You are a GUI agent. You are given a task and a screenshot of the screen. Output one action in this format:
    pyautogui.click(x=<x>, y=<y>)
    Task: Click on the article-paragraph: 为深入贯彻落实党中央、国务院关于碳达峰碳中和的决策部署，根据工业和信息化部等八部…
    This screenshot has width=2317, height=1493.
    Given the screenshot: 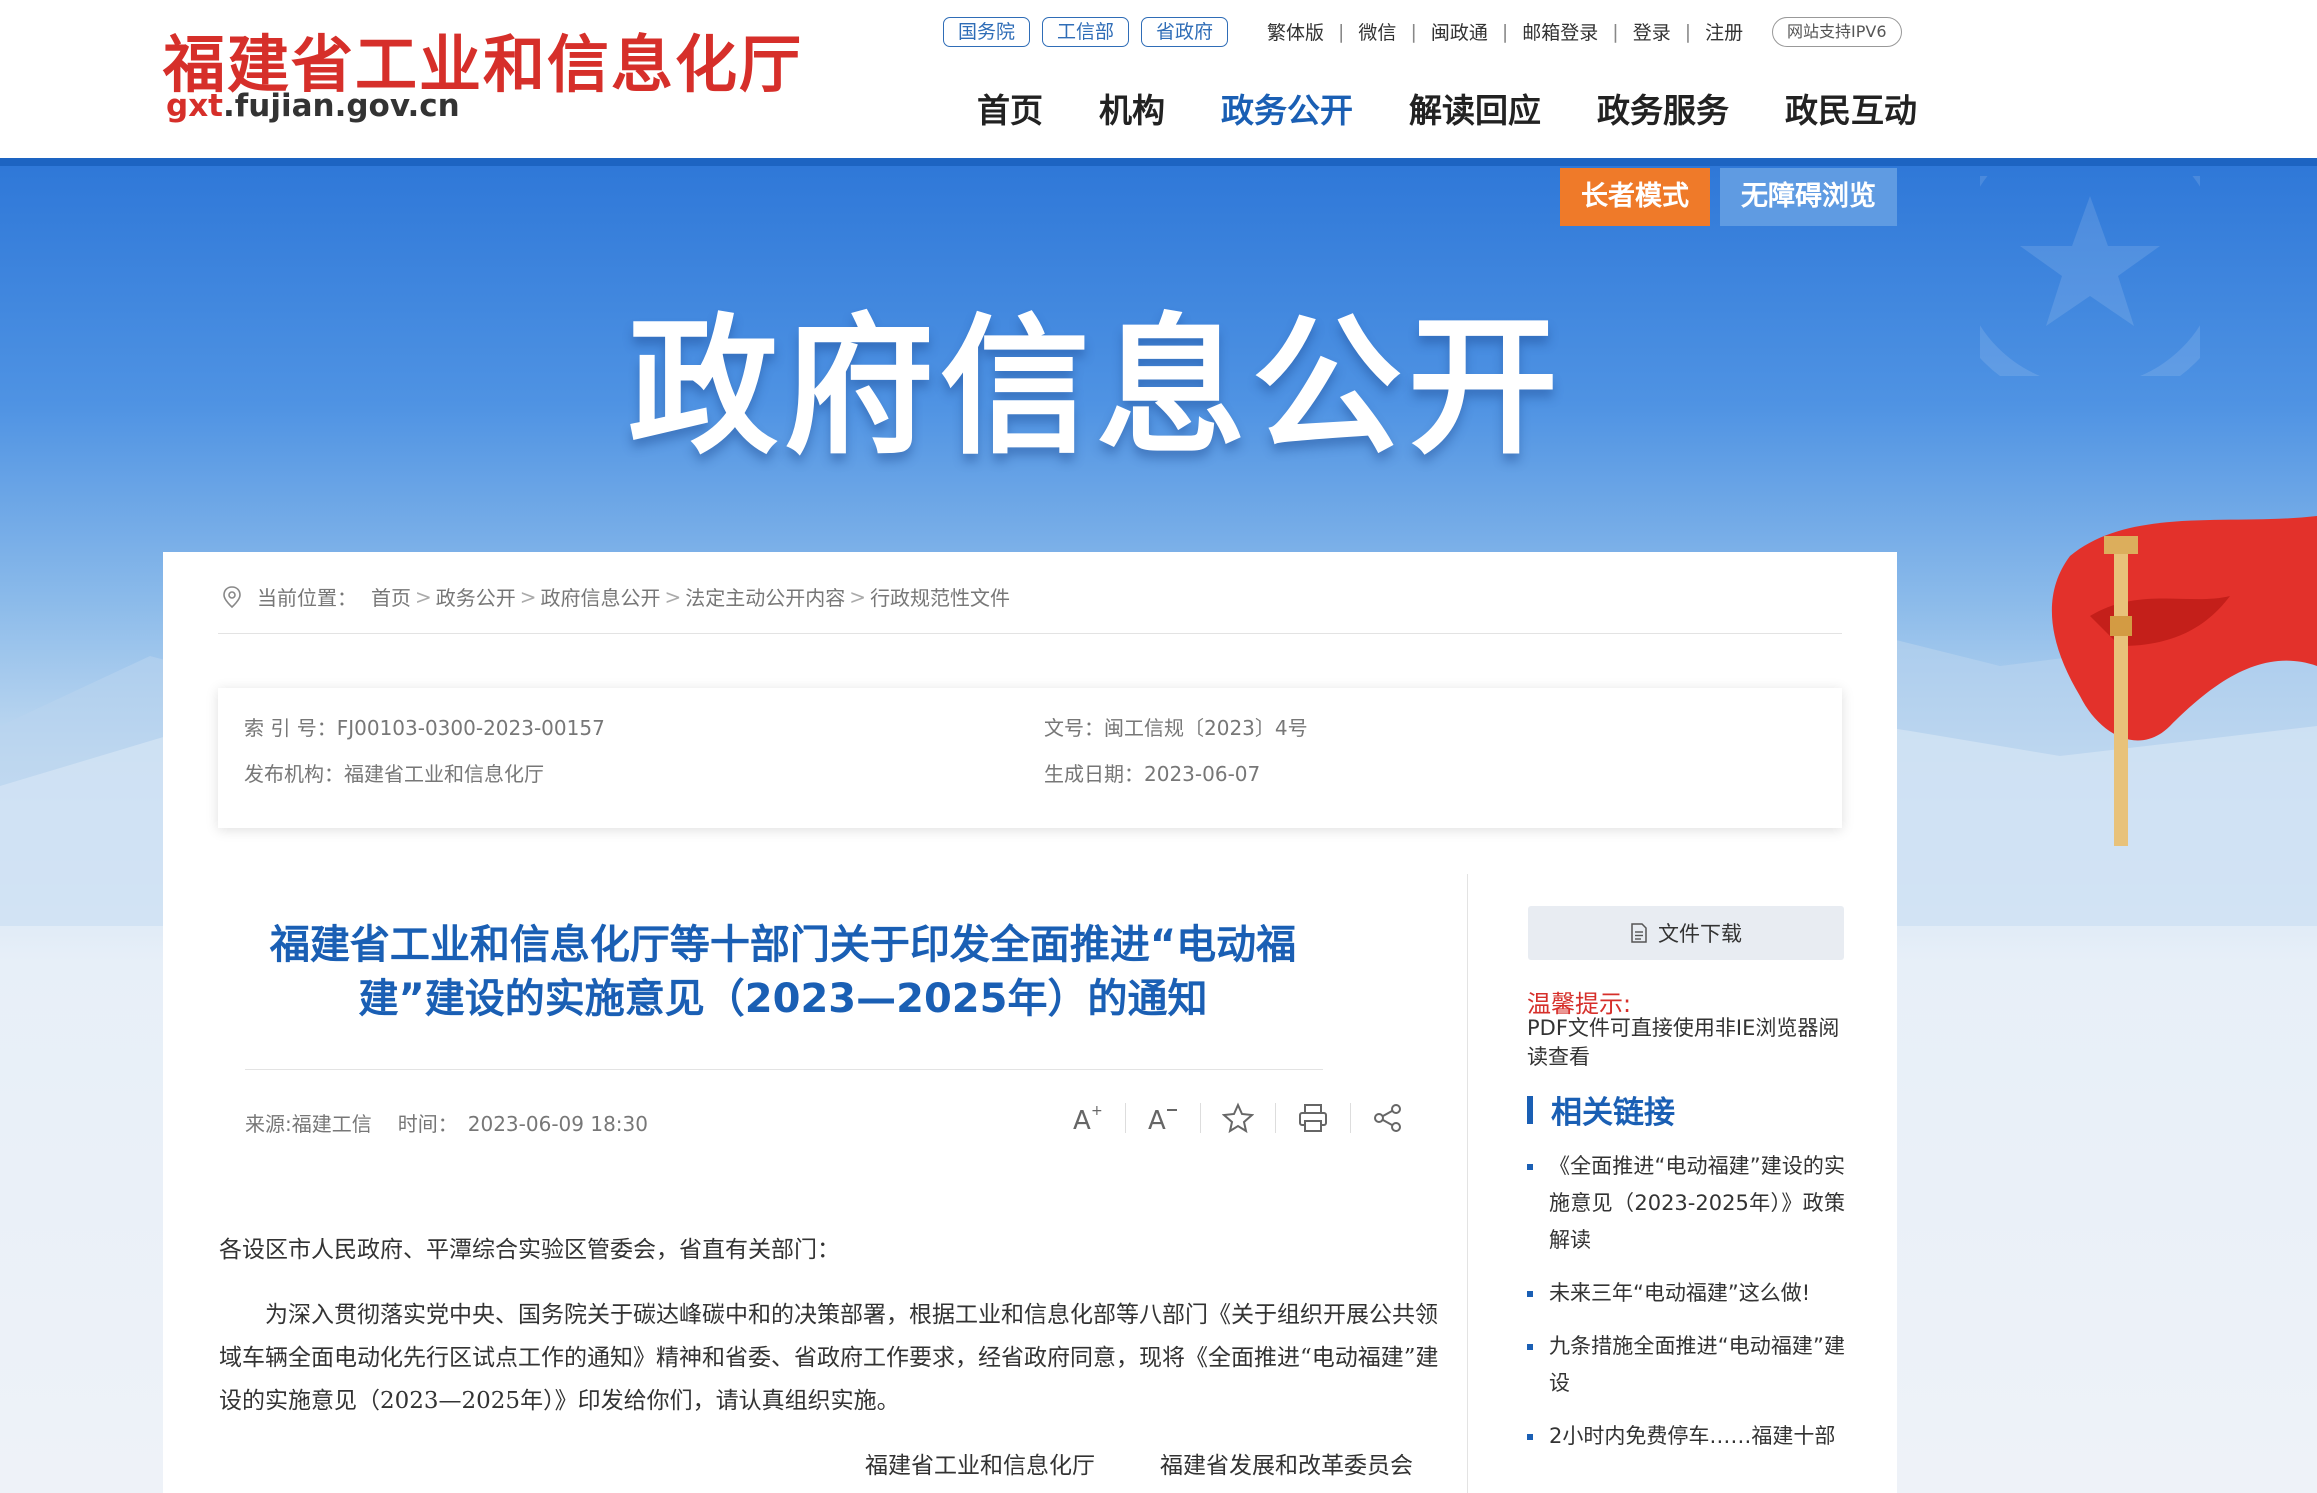 What is the action you would take?
    pyautogui.click(x=829, y=1358)
    